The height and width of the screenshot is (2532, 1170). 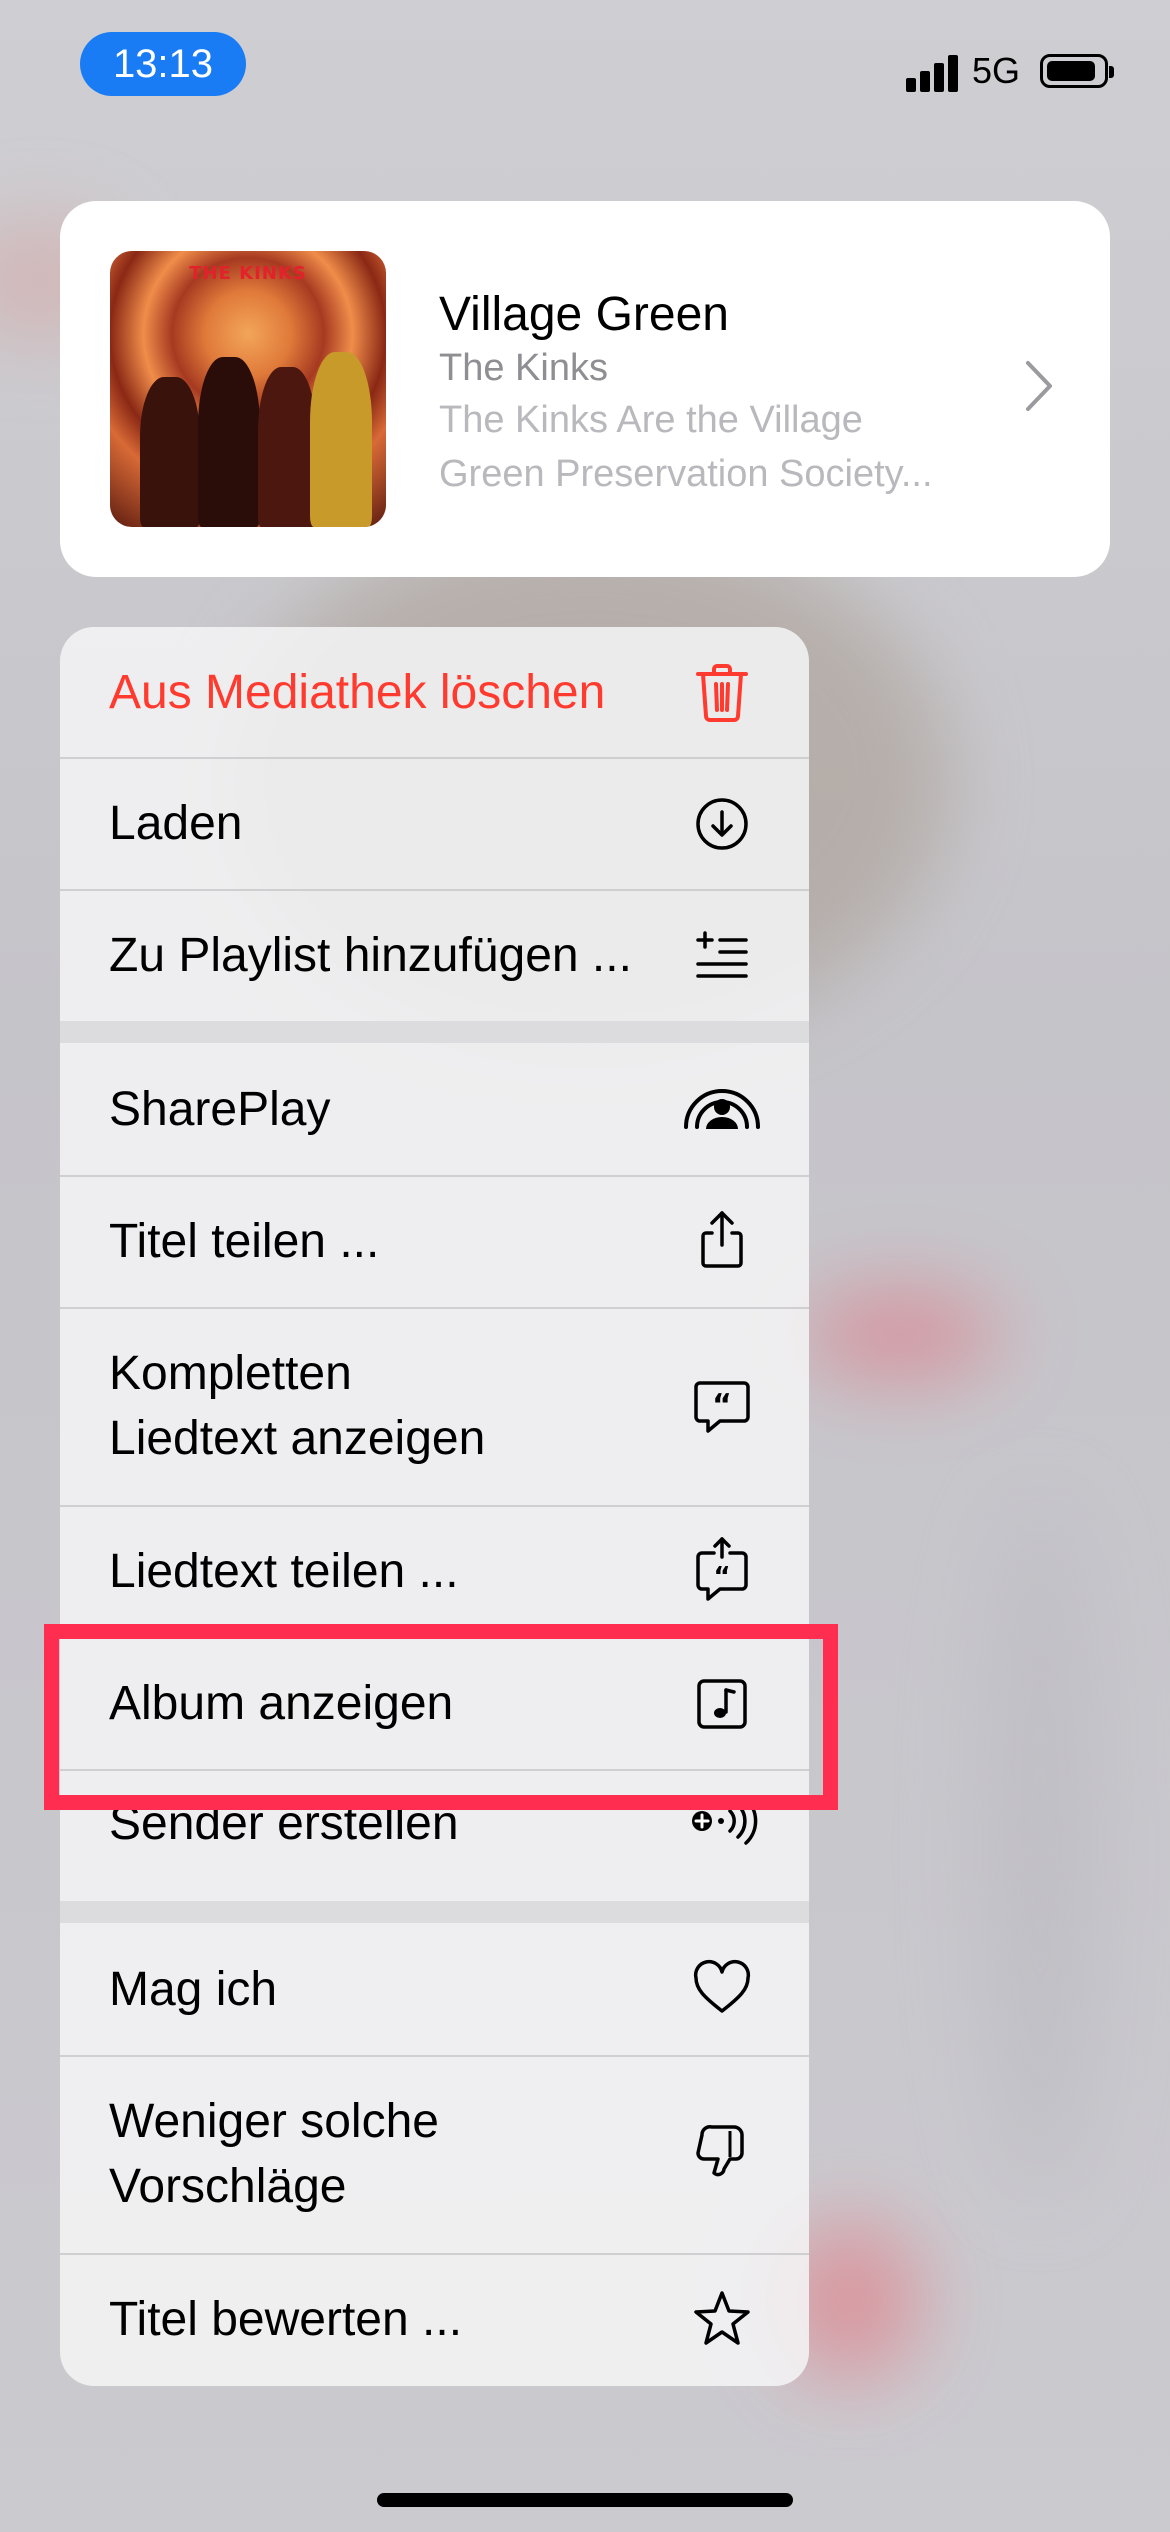 I want to click on home-indicator, so click(x=585, y=2500).